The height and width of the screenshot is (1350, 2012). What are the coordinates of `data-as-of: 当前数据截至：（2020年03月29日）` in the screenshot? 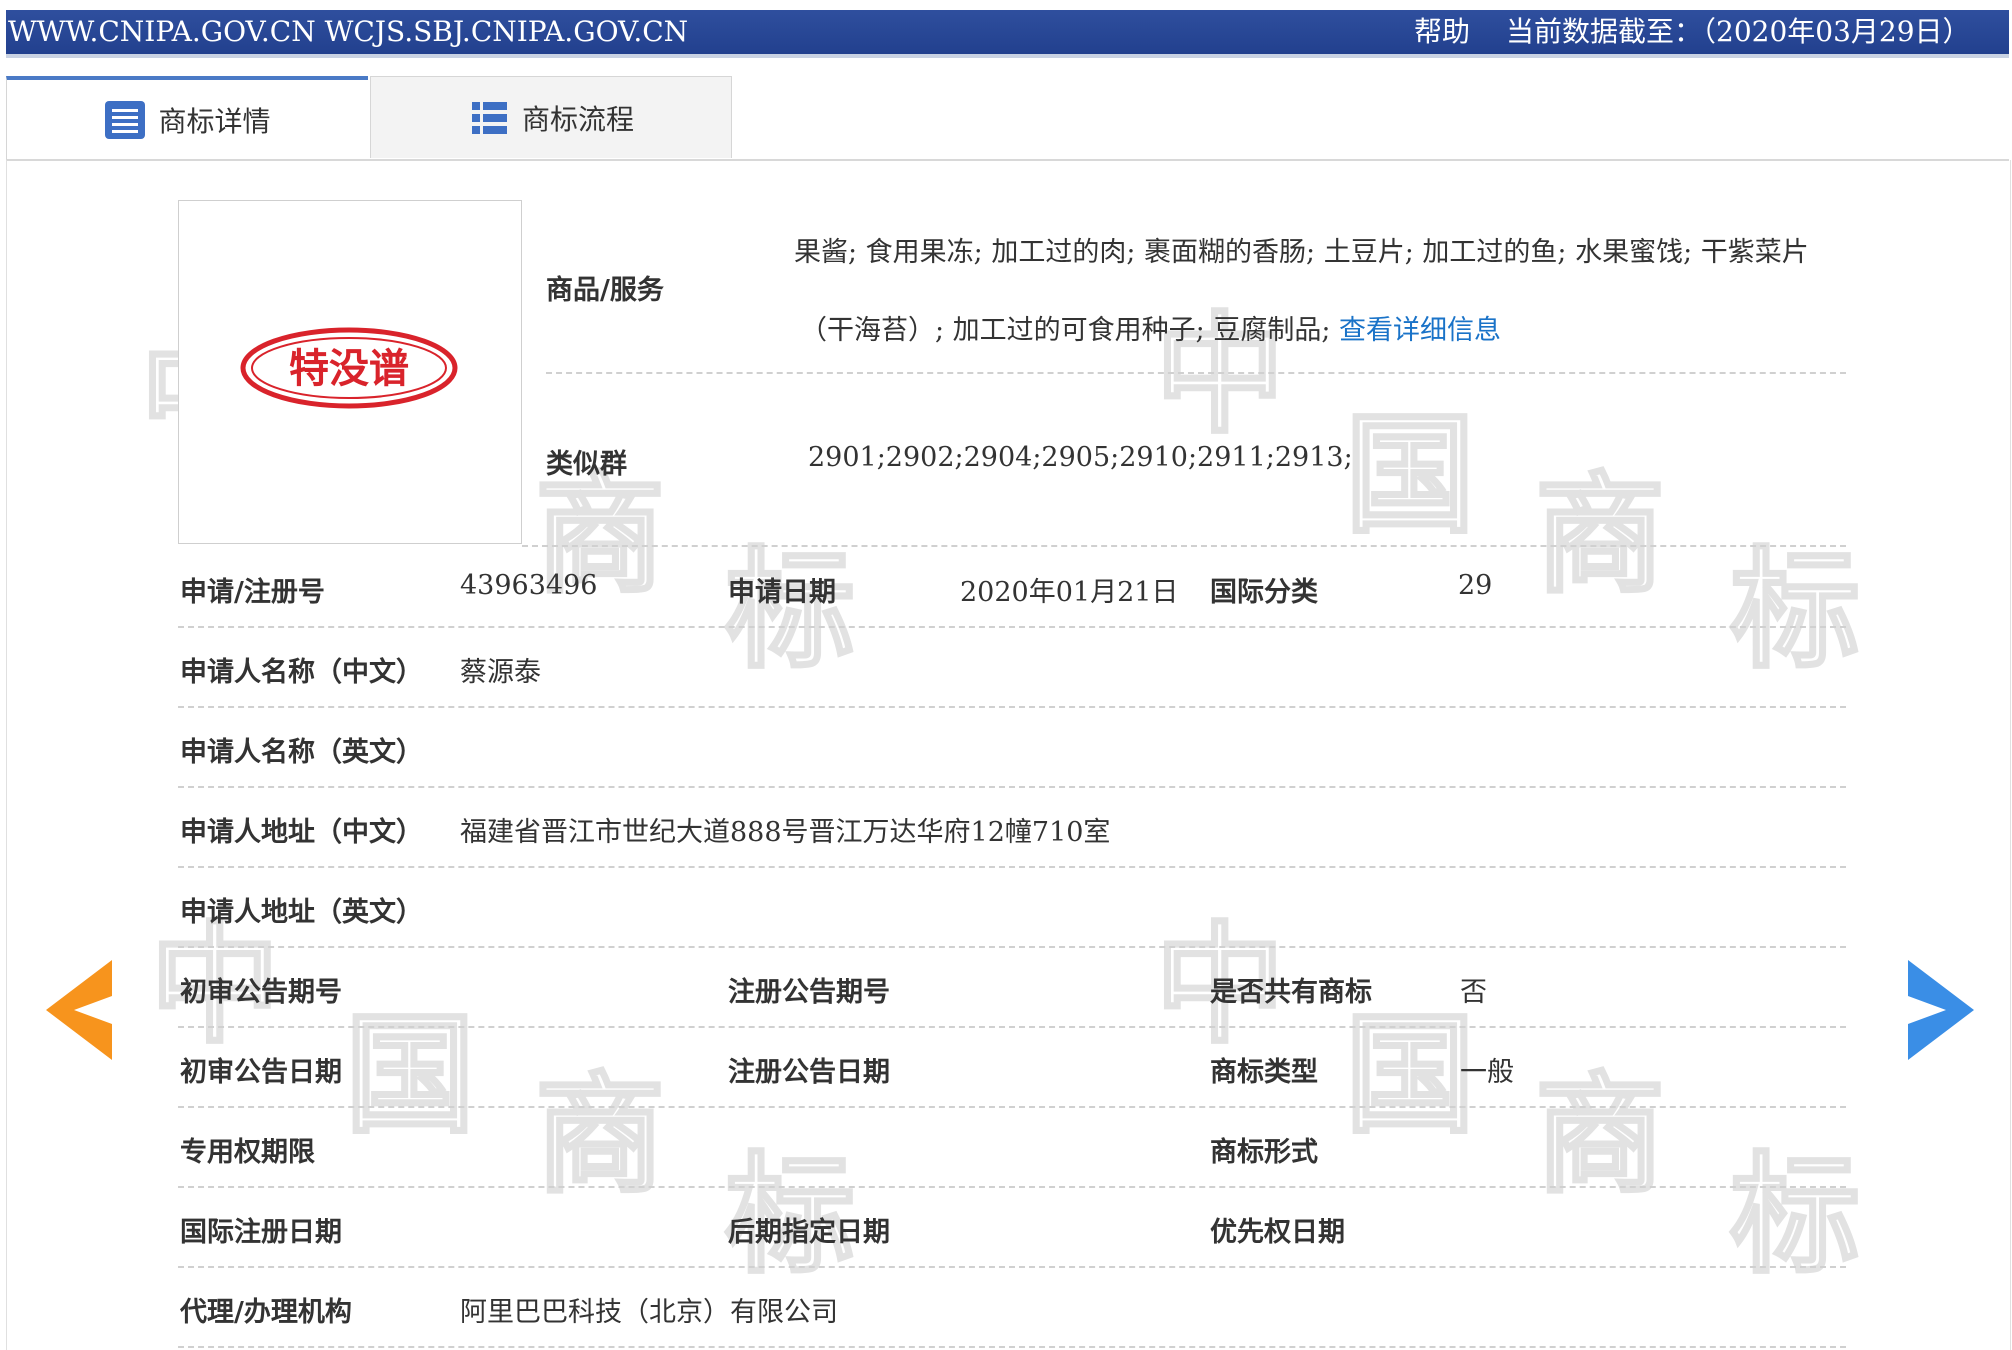 It's located at (1738, 31).